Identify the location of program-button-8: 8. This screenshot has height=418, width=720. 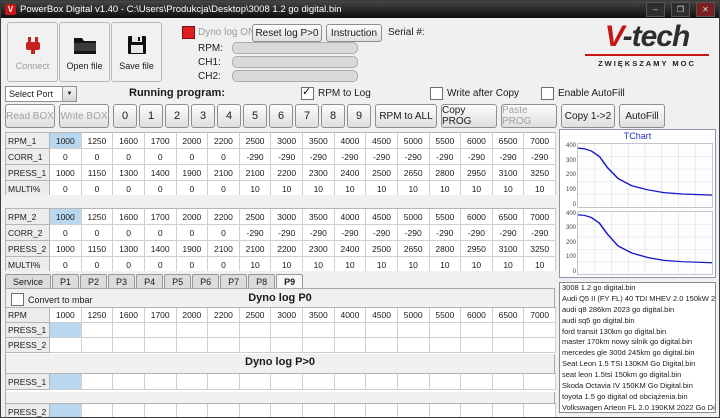
(333, 116).